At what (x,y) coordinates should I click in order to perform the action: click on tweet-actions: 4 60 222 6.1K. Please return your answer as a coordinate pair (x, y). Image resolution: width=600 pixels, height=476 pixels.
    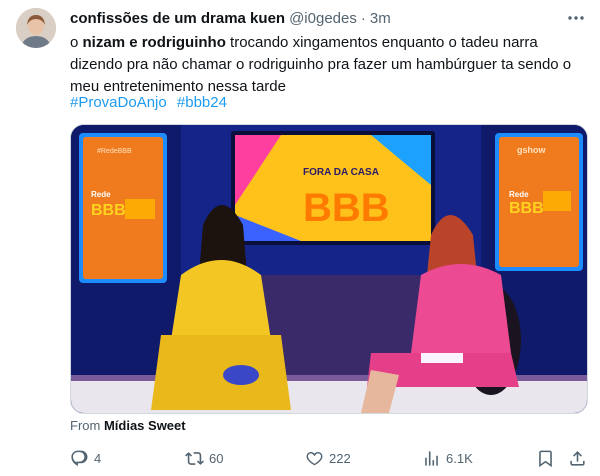
    Looking at the image, I should click on (327, 458).